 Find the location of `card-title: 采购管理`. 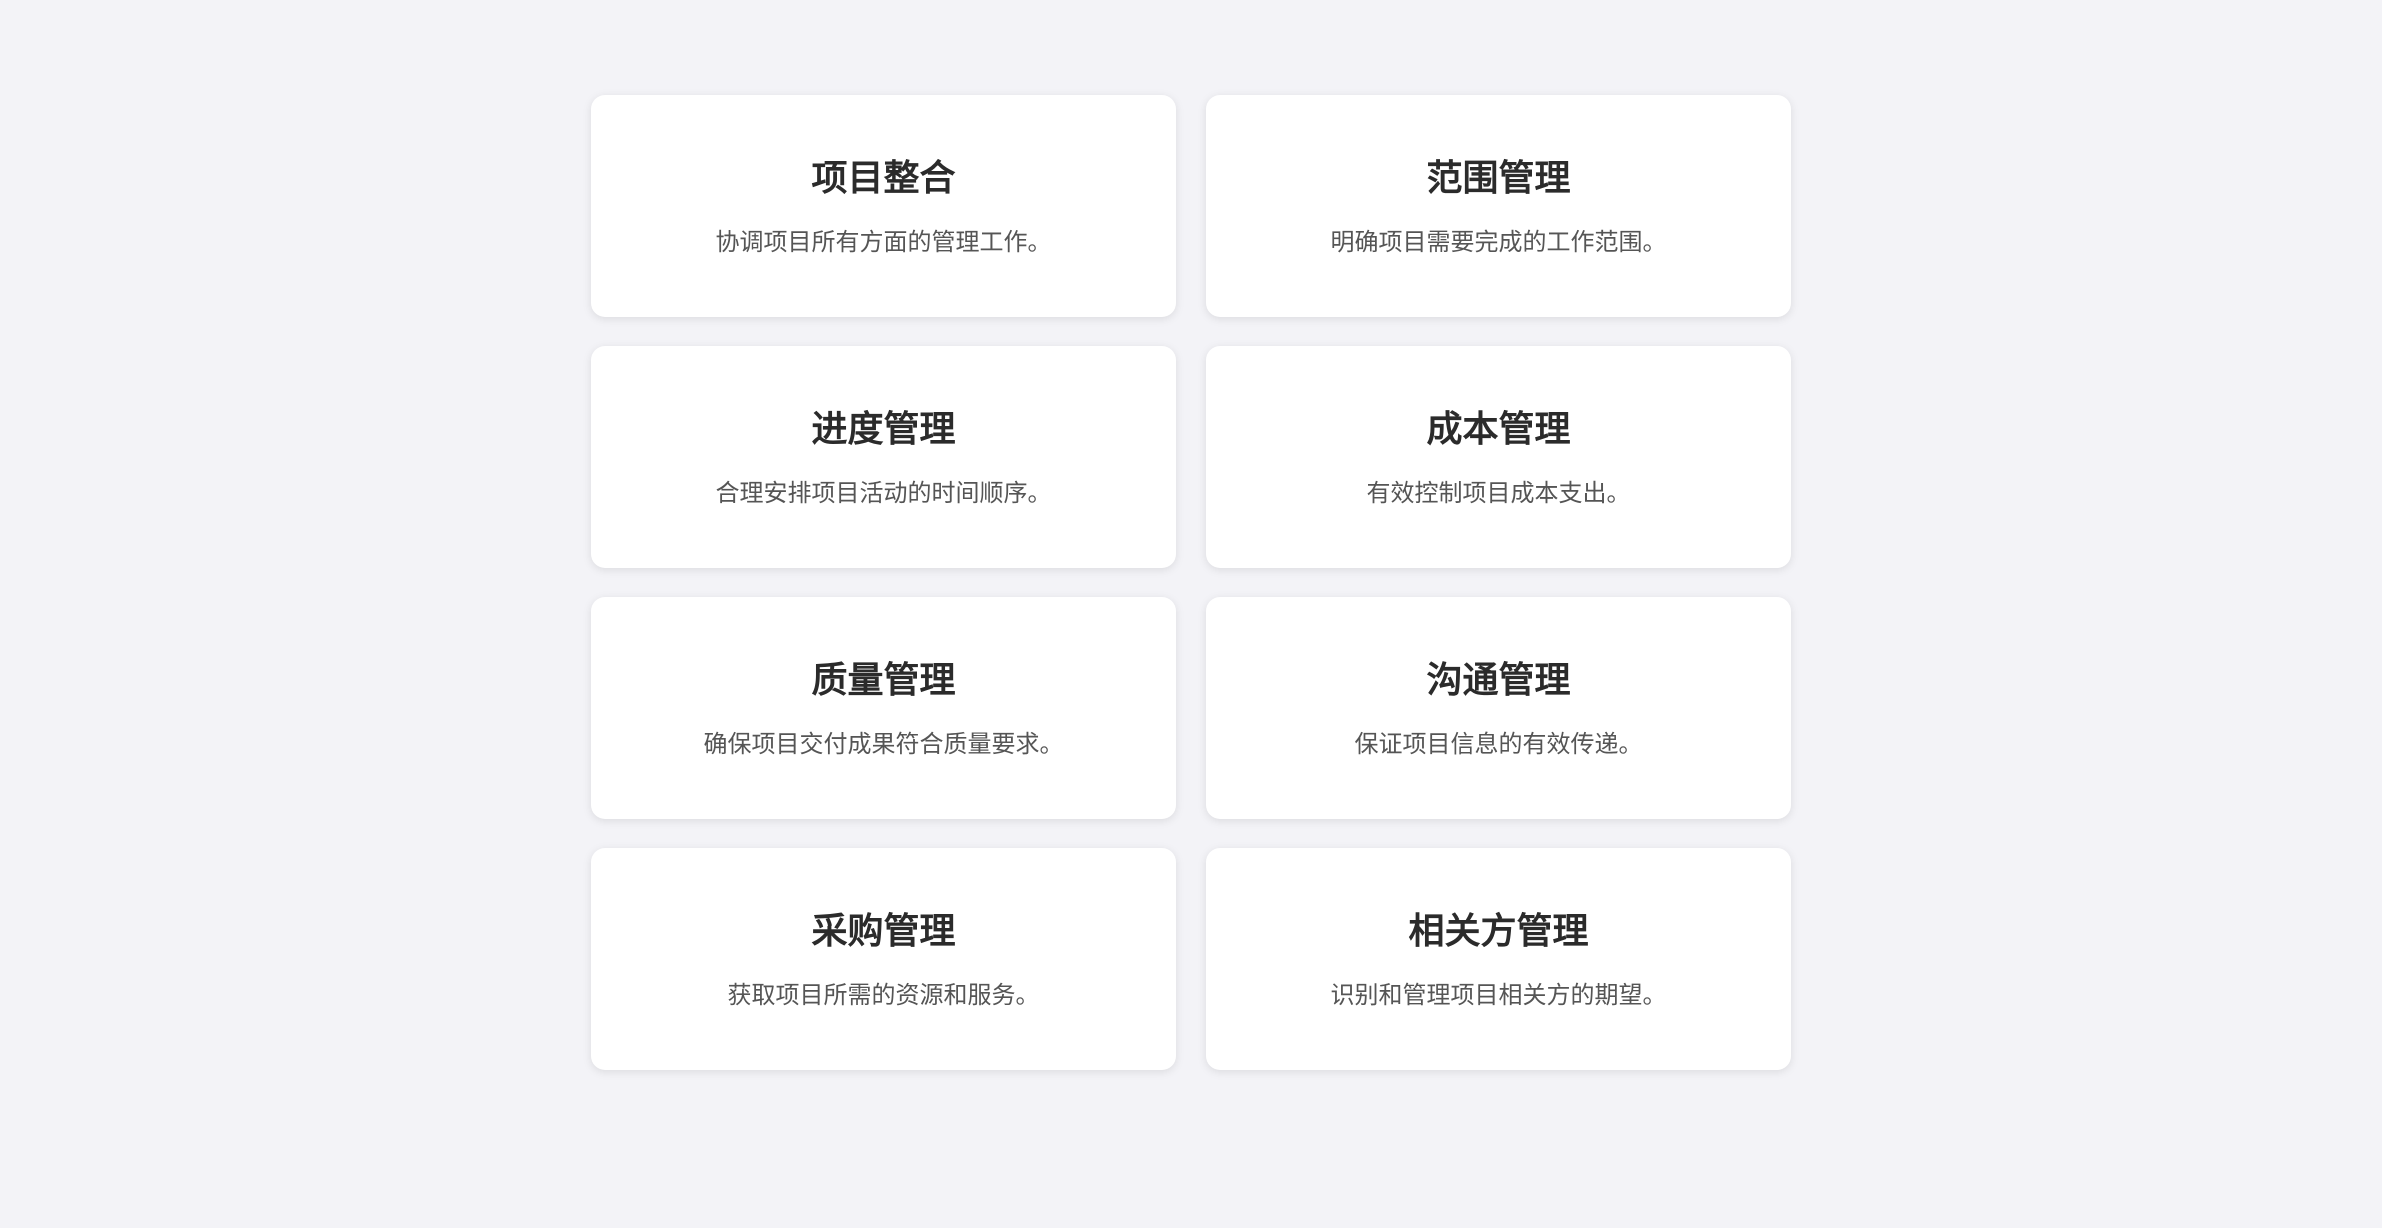

card-title: 采购管理 is located at coordinates (883, 931).